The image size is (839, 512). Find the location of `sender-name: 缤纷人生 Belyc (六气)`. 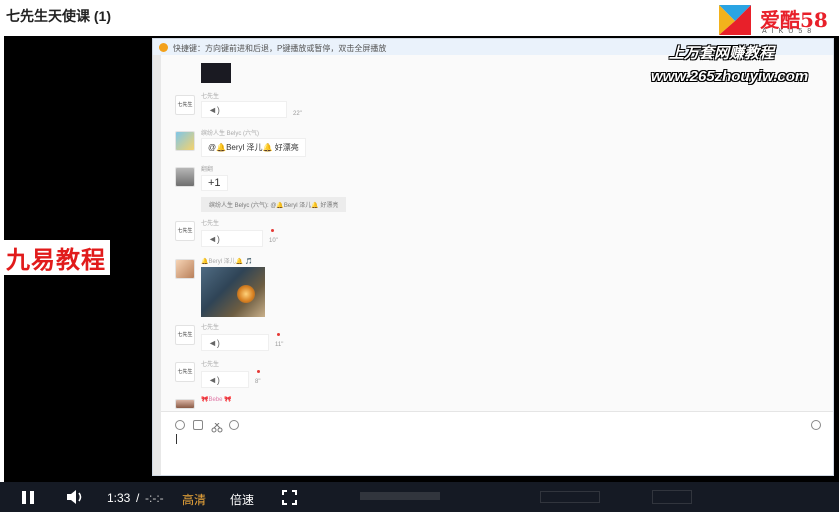

sender-name: 缤纷人生 Belyc (六气) is located at coordinates (230, 134).